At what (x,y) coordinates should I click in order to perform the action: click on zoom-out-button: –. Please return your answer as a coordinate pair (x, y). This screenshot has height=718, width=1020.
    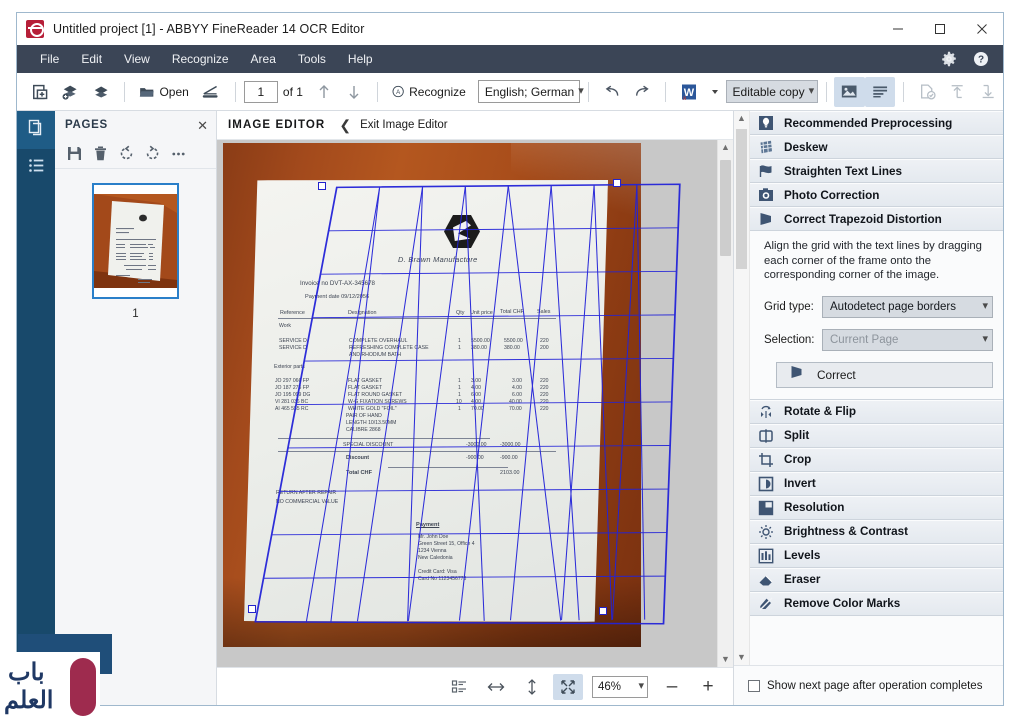
    Looking at the image, I should click on (672, 687).